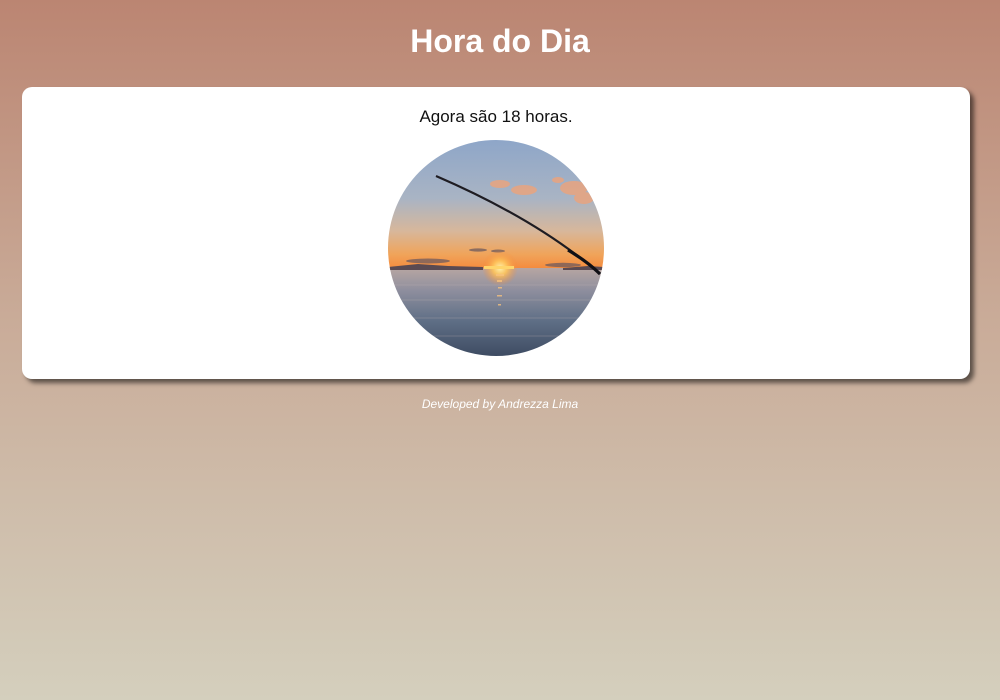  I want to click on hour-message: Agora são 18 horas., so click(496, 116).